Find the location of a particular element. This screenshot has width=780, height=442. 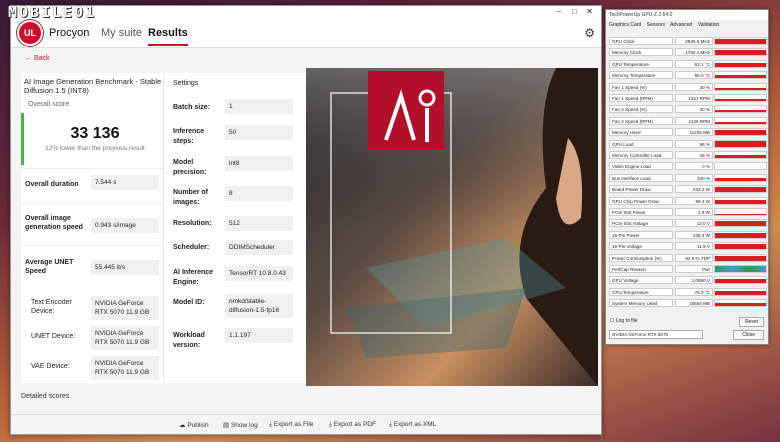

sensor-row: PCIe Slot Voltage 12.0 V is located at coordinates (688, 223).